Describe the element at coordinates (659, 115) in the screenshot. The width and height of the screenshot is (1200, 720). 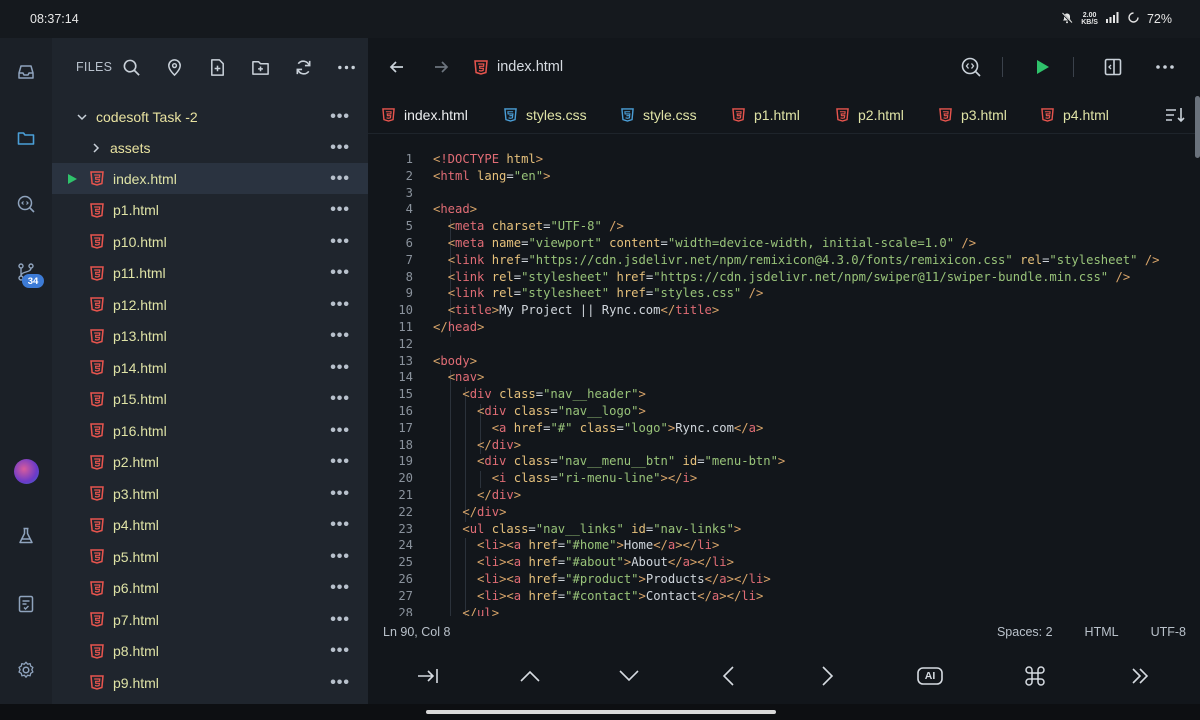
I see `editor-tab: style.css` at that location.